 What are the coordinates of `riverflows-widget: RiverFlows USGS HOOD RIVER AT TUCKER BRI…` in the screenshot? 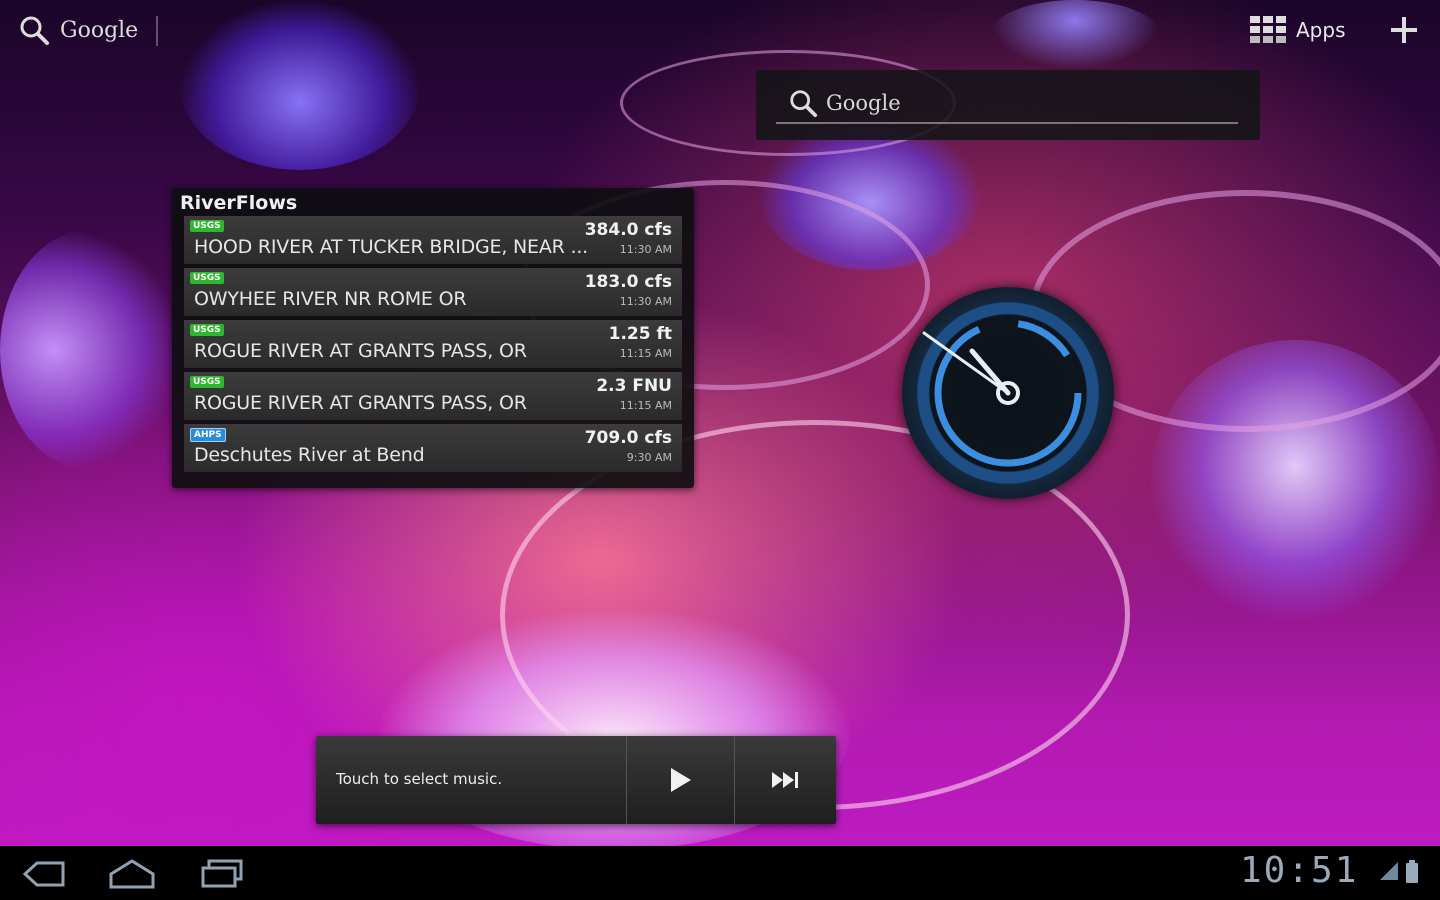 It's located at (433, 338).